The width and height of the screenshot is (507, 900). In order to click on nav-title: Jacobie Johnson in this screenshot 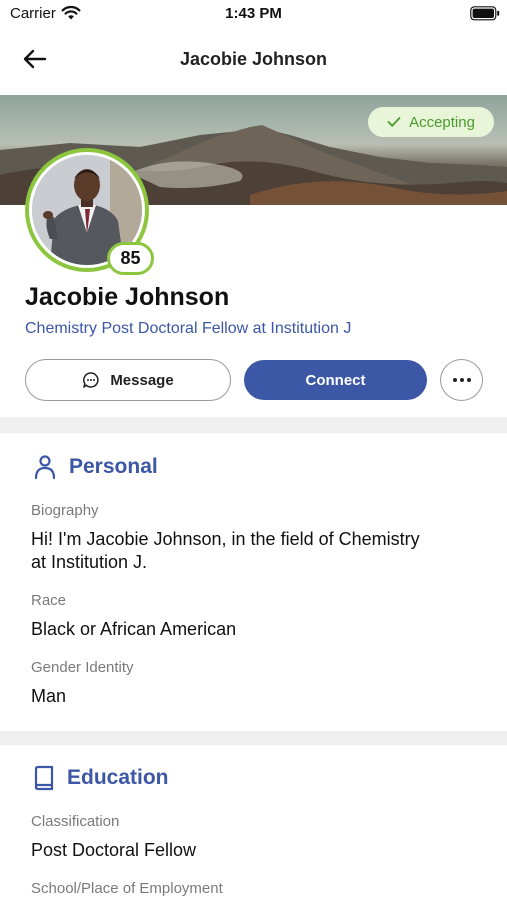, I will do `click(253, 59)`.